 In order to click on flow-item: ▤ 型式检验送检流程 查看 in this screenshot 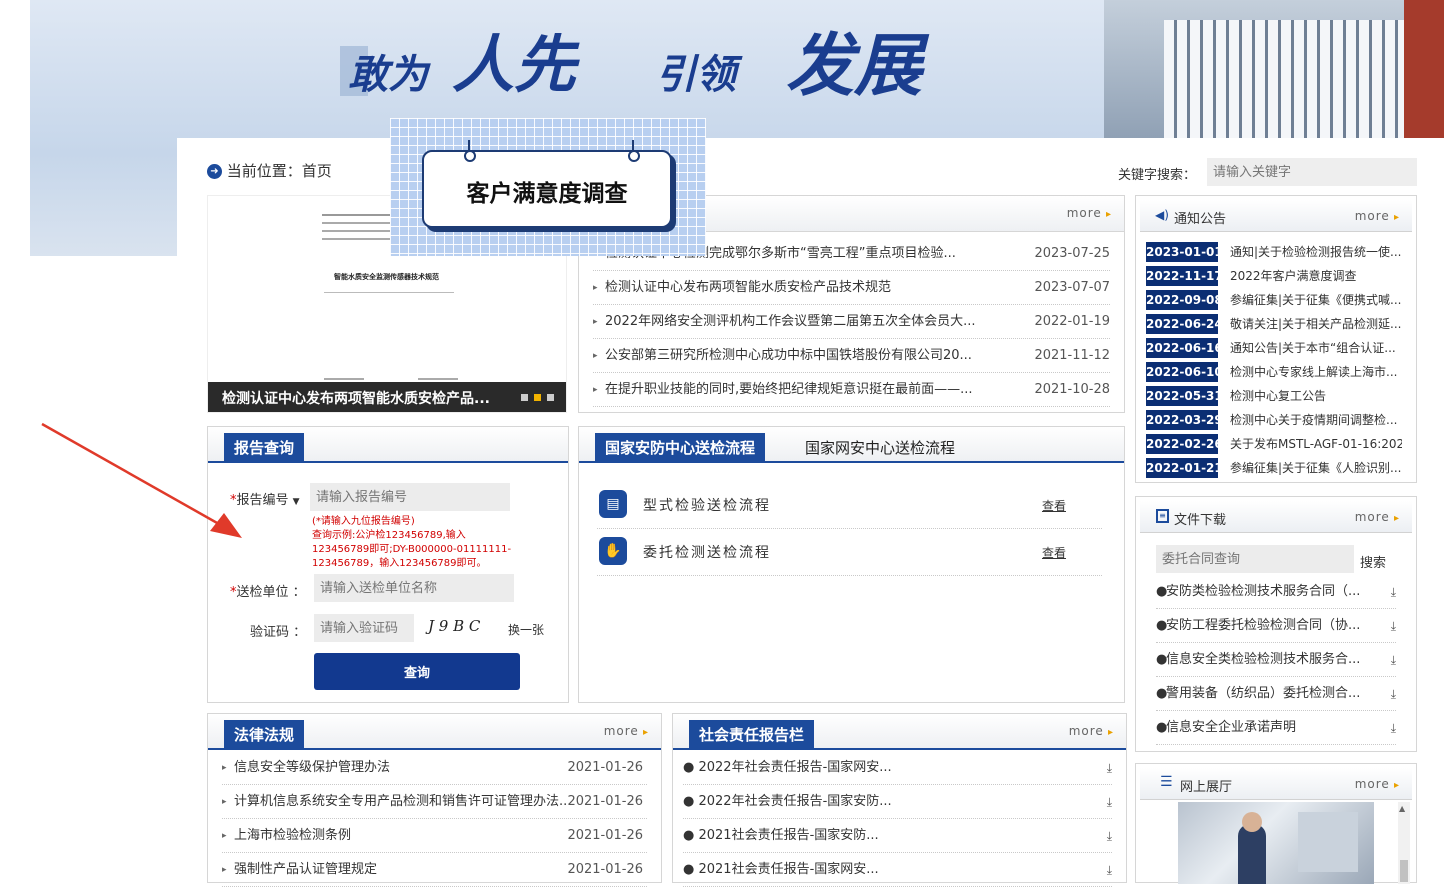, I will do `click(849, 505)`.